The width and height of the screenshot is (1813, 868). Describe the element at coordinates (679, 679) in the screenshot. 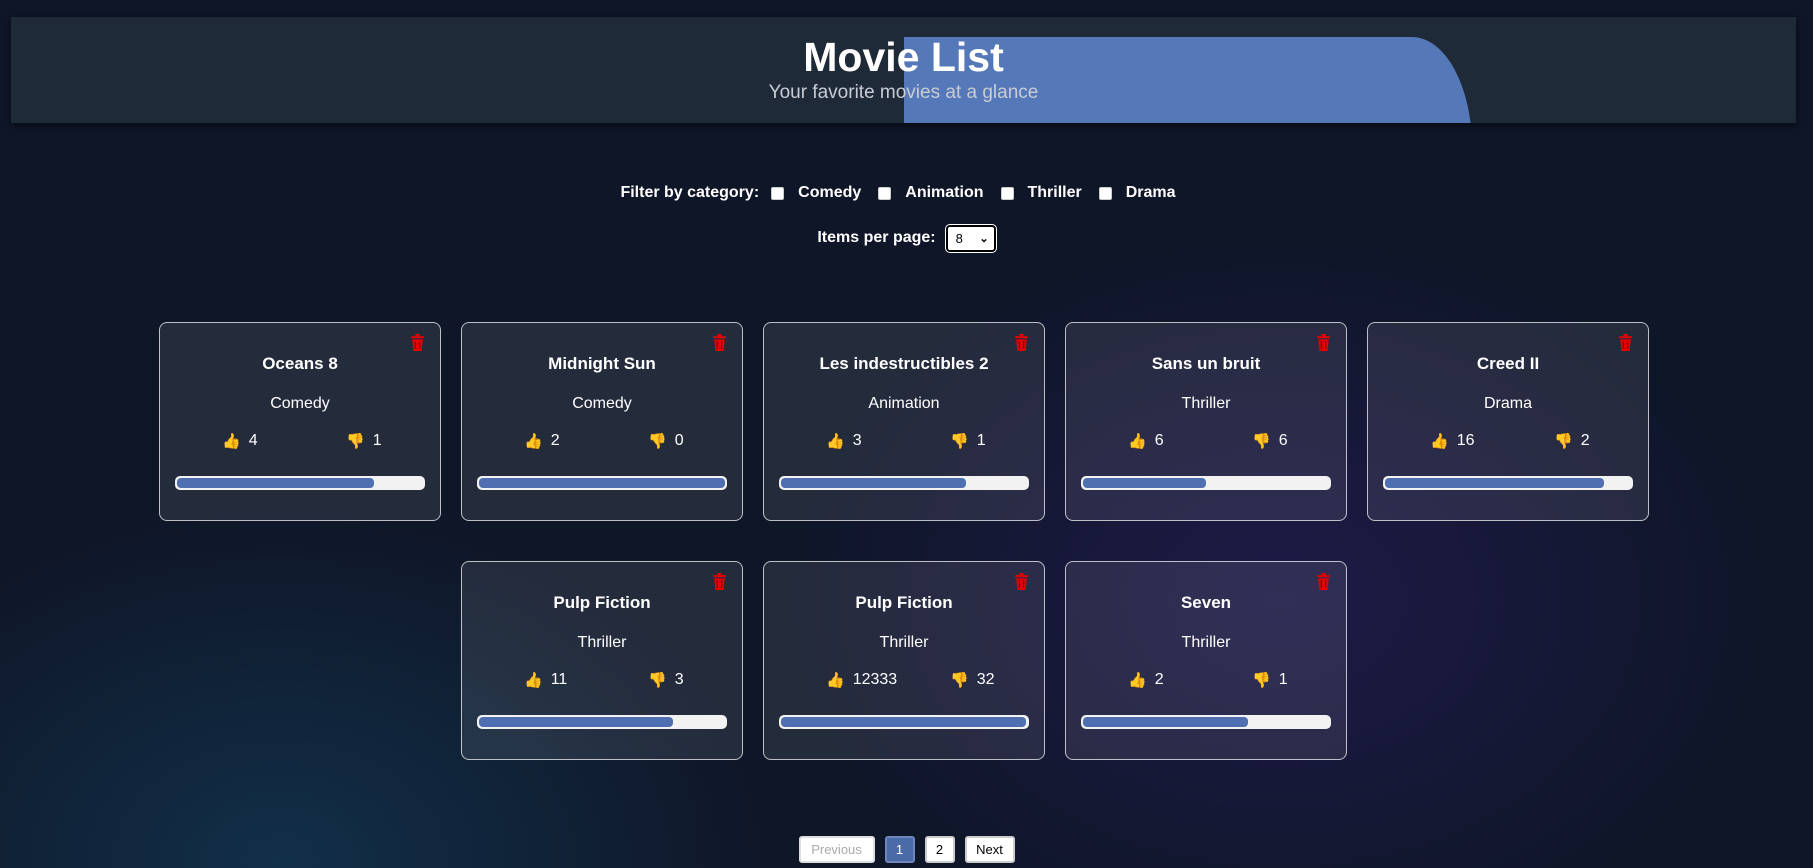

I see `dislike-count: 3` at that location.